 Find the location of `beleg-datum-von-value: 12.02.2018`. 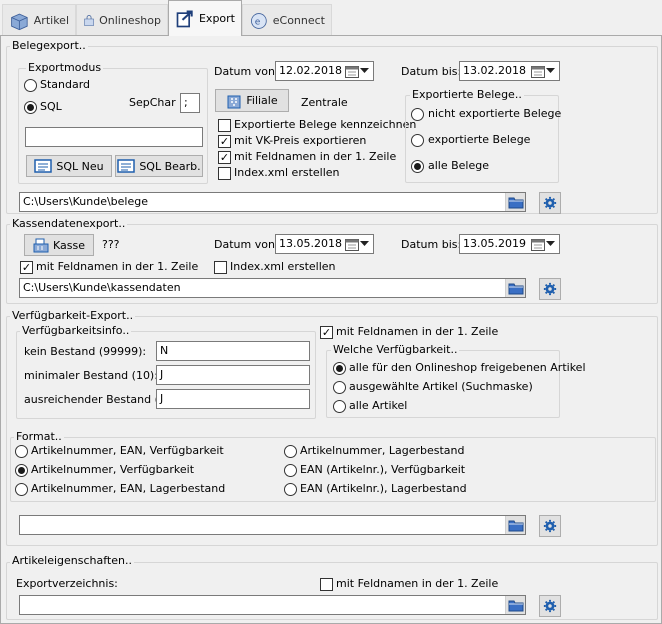

beleg-datum-von-value: 12.02.2018 is located at coordinates (310, 70).